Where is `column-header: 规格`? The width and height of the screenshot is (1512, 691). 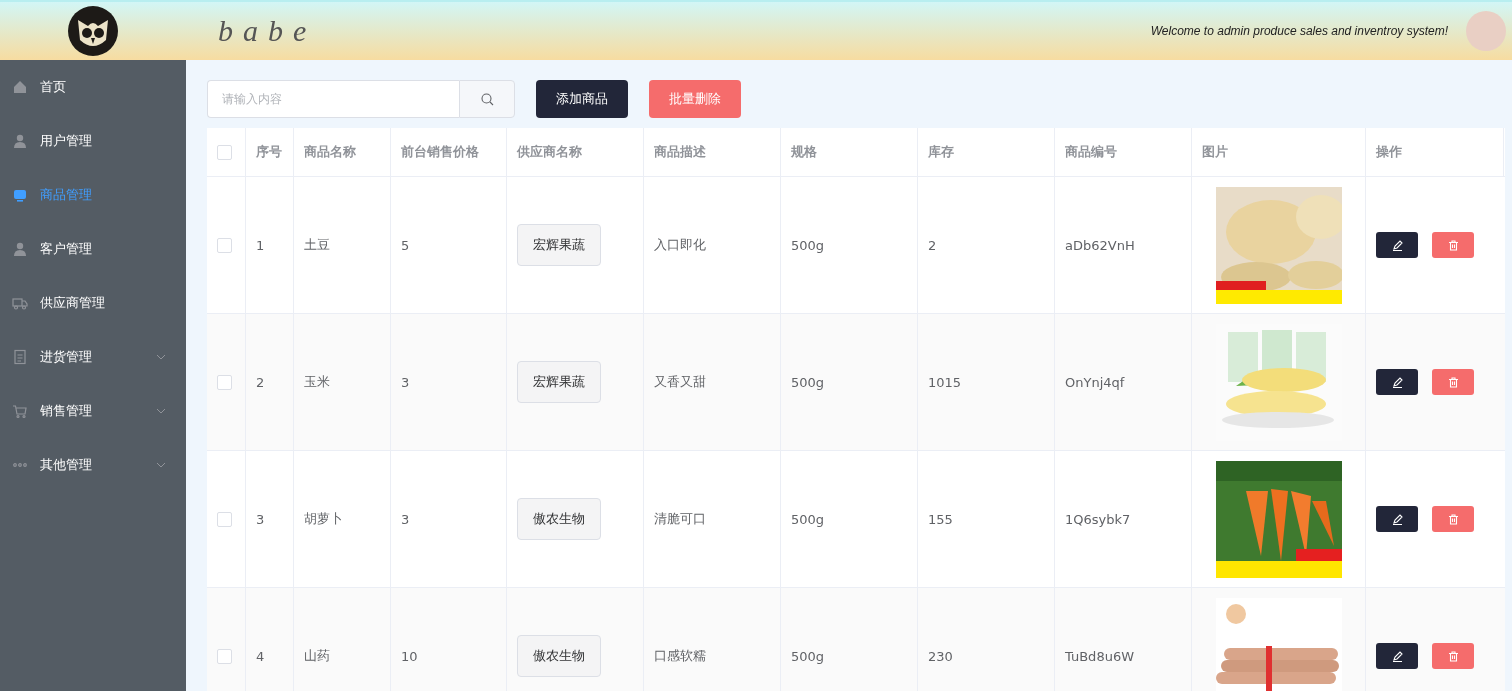 column-header: 规格 is located at coordinates (804, 152).